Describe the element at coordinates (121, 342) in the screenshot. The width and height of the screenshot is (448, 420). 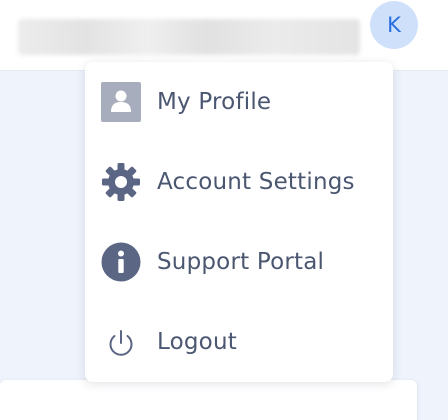
I see `power-icon` at that location.